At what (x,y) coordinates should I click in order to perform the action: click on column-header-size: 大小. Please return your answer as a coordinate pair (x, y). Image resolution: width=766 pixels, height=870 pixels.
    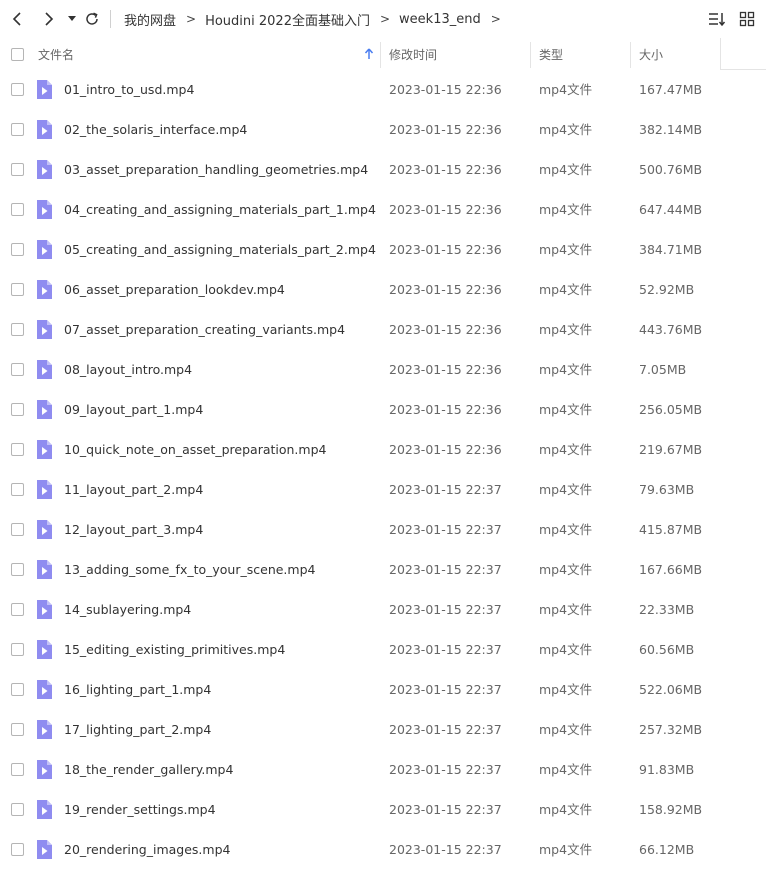
    Looking at the image, I should click on (651, 54).